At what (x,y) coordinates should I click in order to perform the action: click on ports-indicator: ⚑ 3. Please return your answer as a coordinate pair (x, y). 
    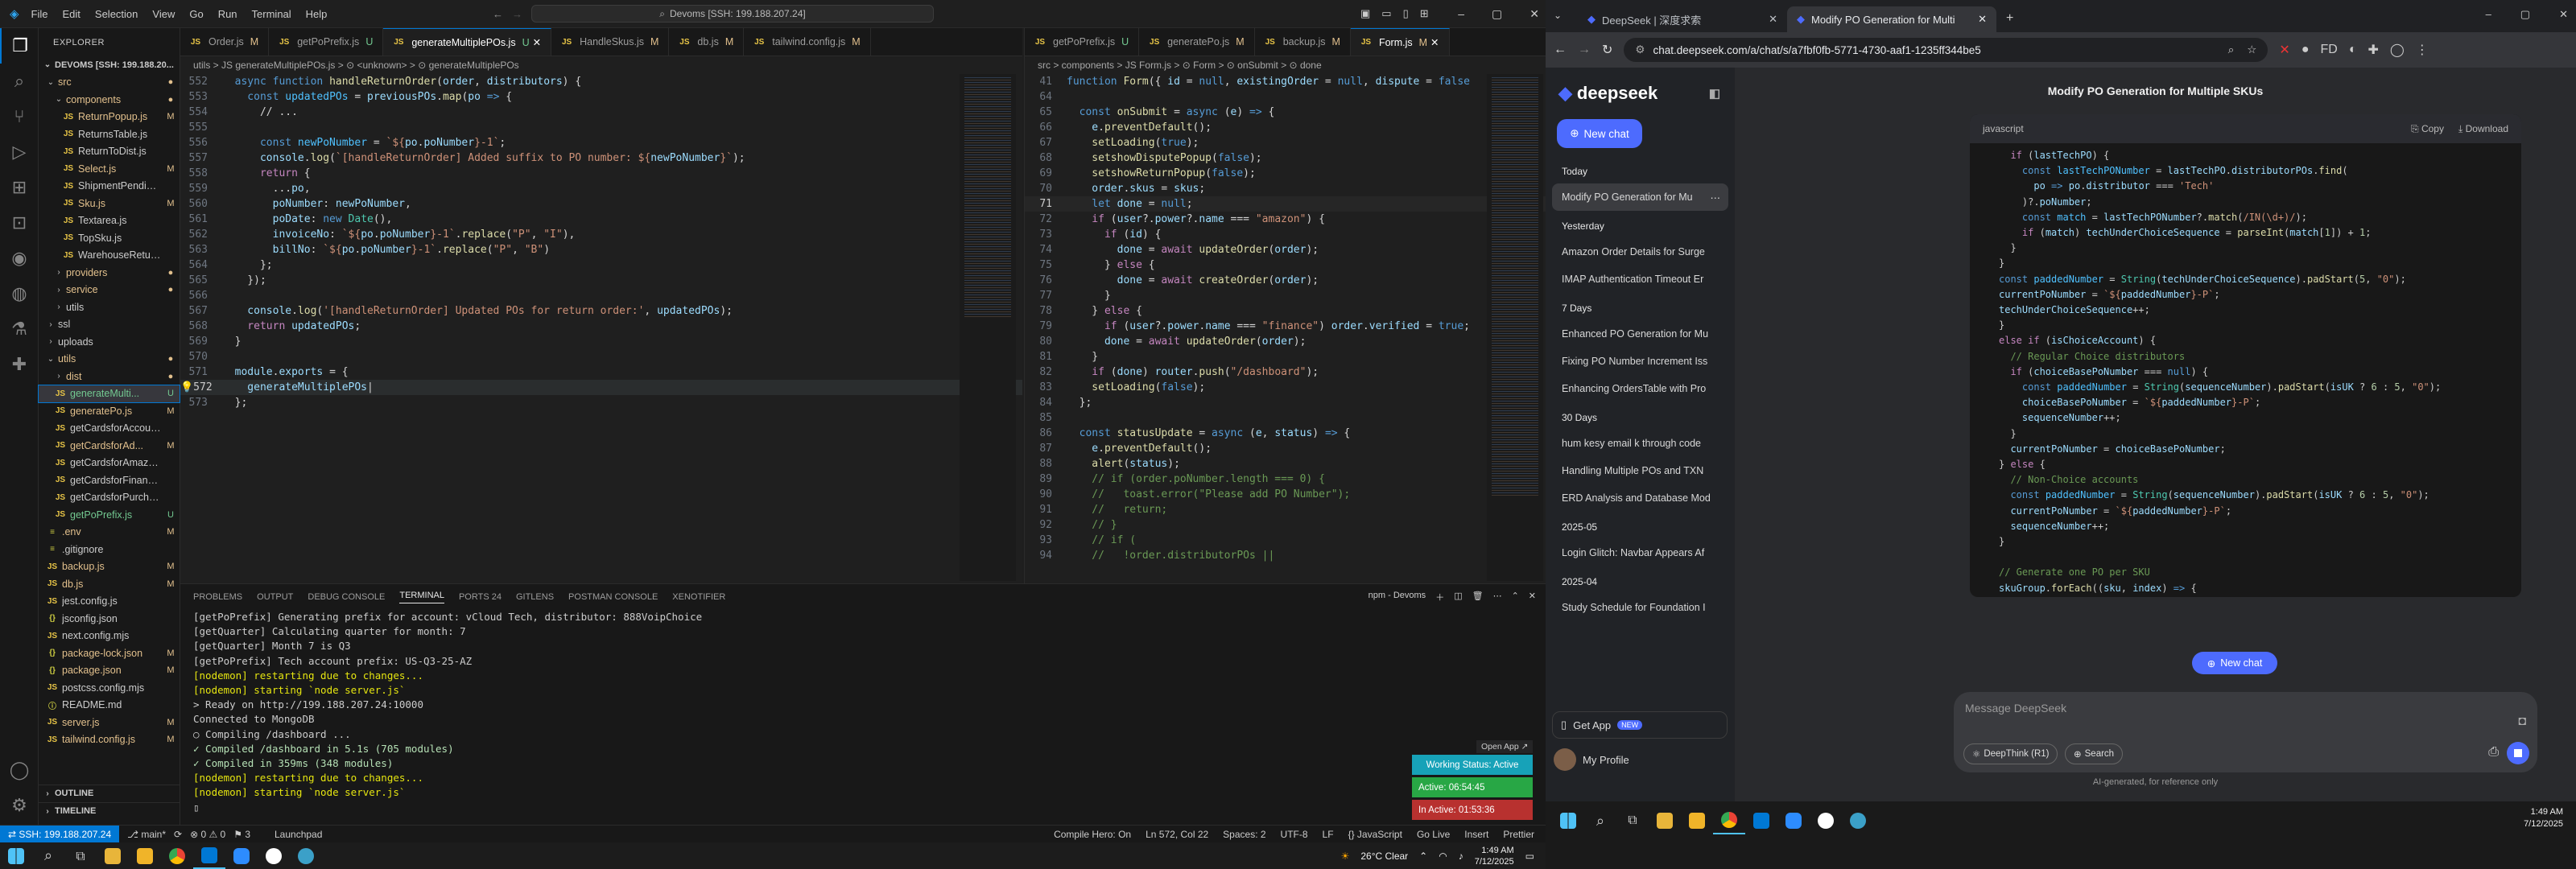
    Looking at the image, I should click on (242, 834).